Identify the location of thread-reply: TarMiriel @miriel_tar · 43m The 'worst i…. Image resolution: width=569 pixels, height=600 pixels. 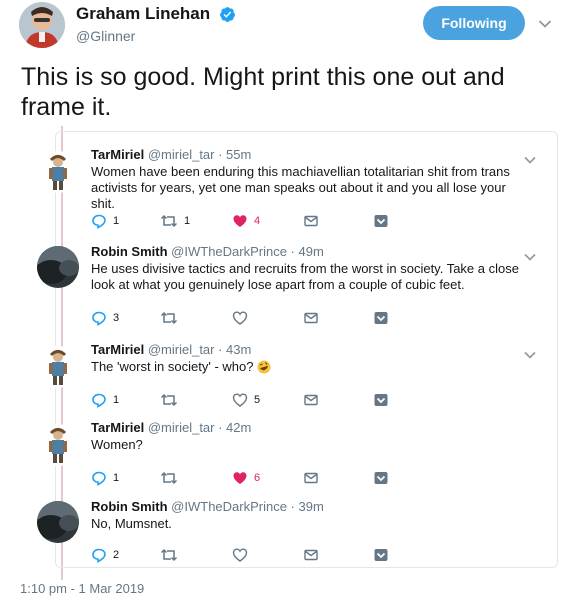
(298, 377).